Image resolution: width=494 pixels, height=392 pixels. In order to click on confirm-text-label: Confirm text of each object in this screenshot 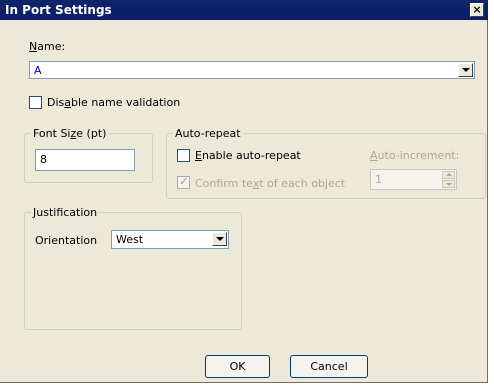, I will do `click(270, 183)`.